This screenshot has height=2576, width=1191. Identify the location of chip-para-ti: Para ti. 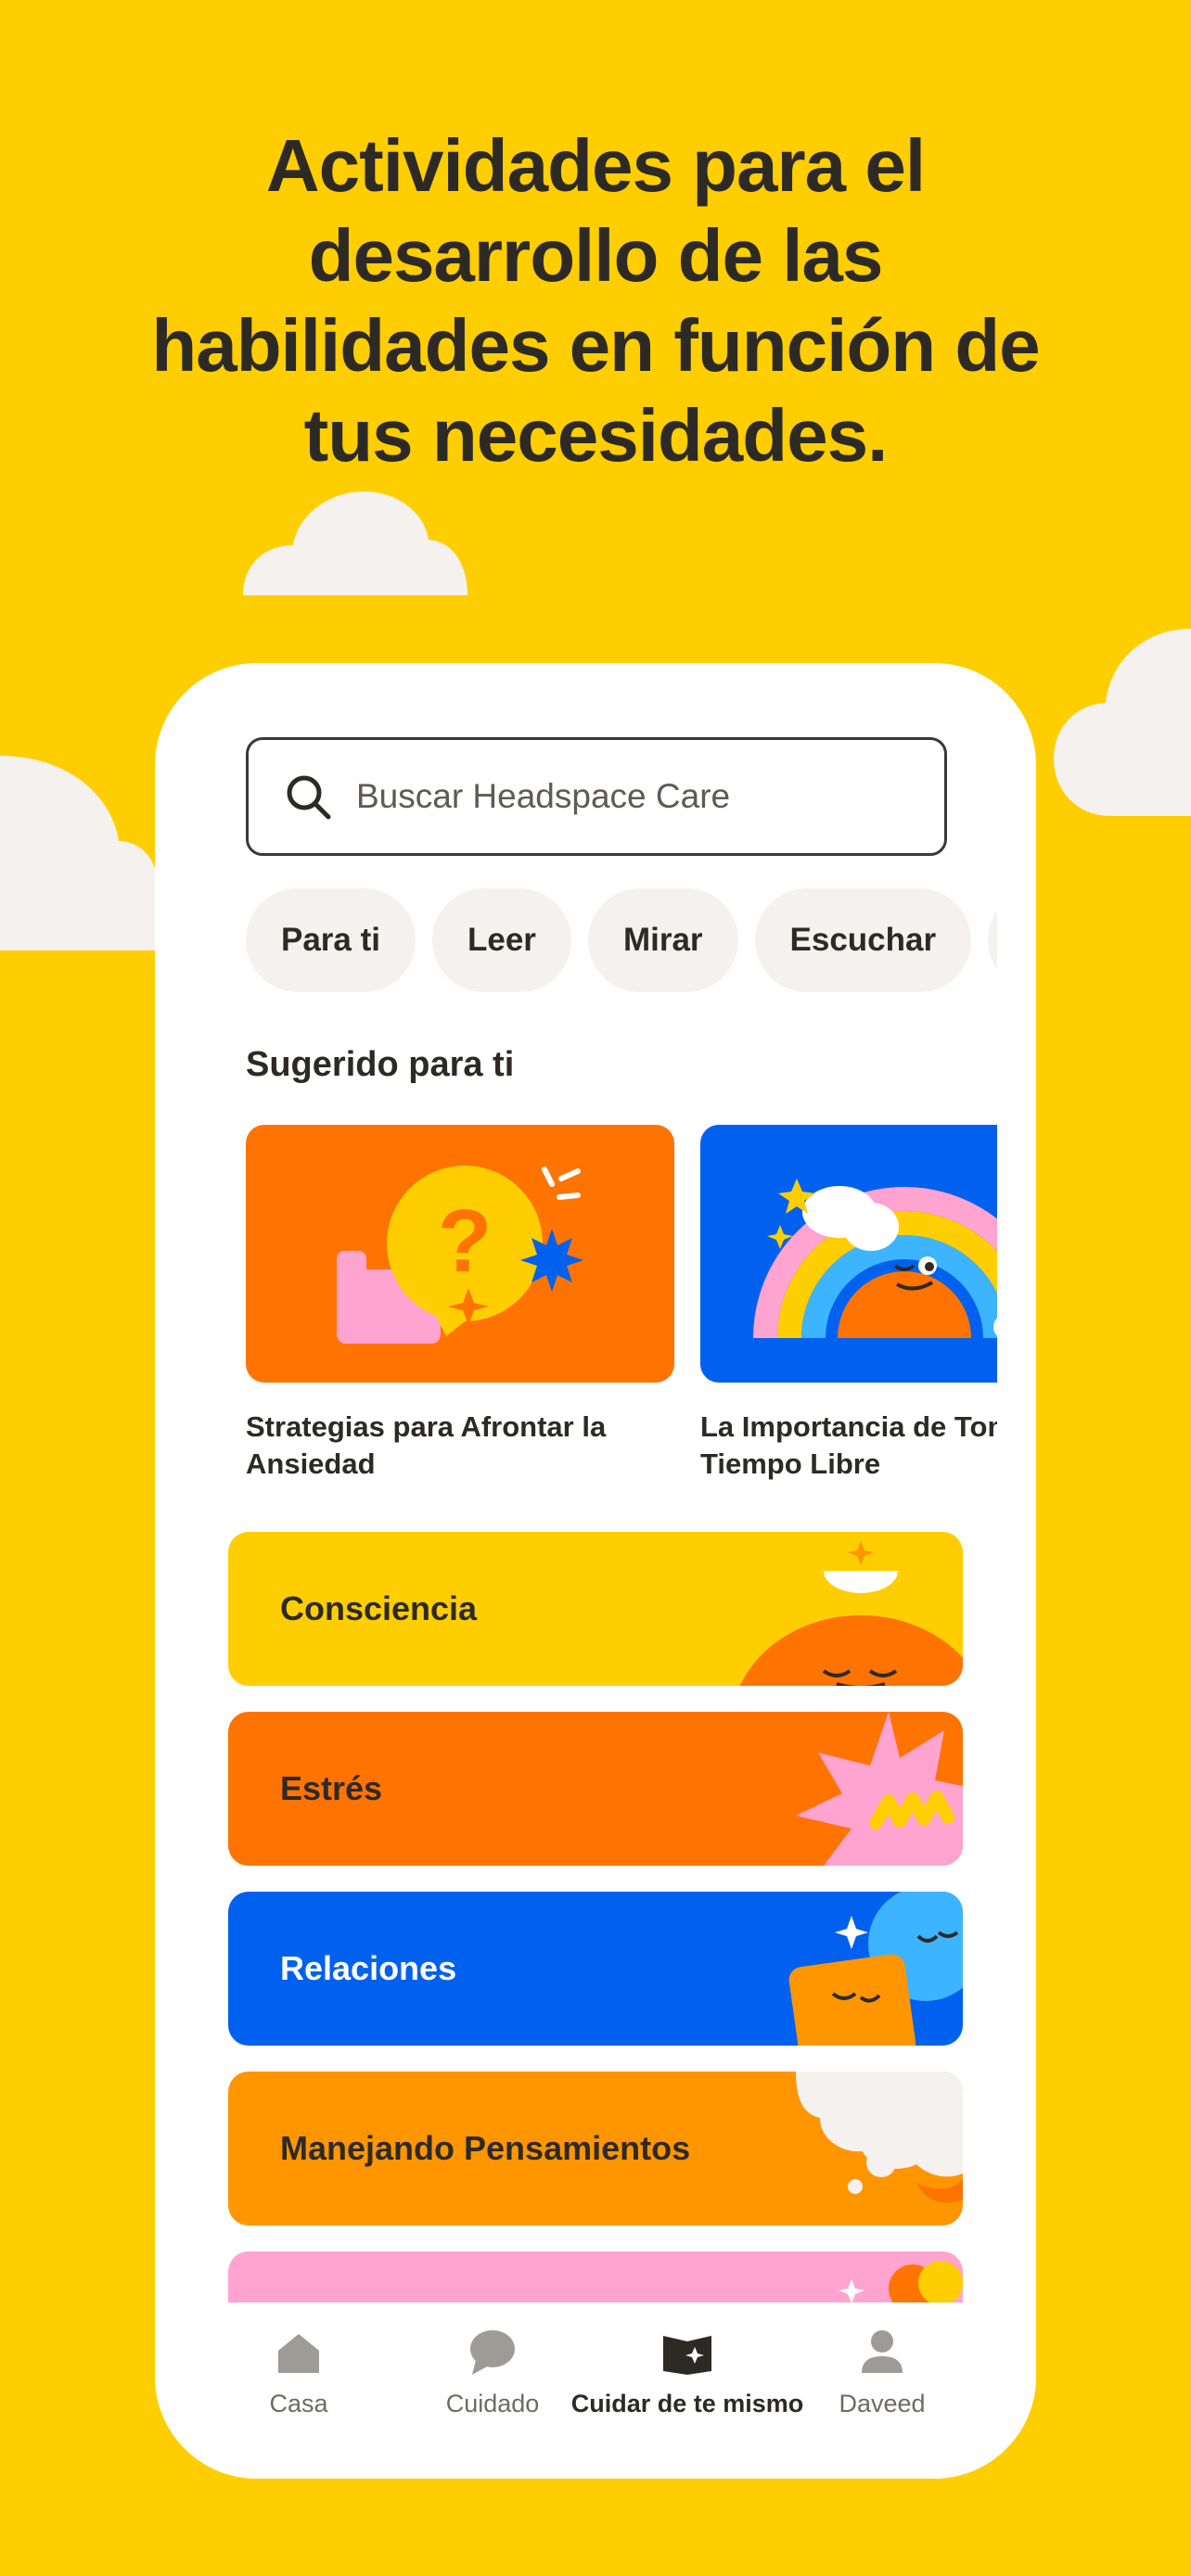
(331, 940).